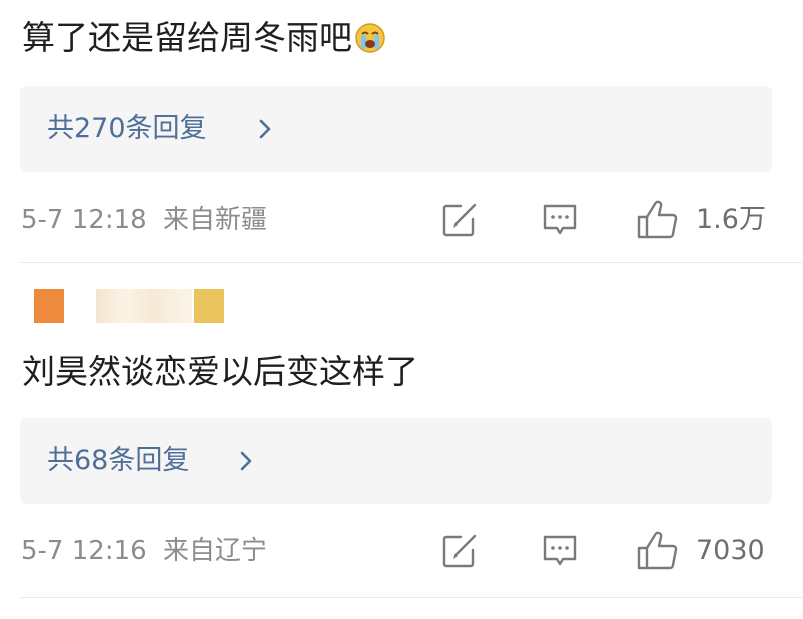 Image resolution: width=803 pixels, height=619 pixels. I want to click on comment-body: 刘昊然谈恋爱以后变这样了, so click(220, 371).